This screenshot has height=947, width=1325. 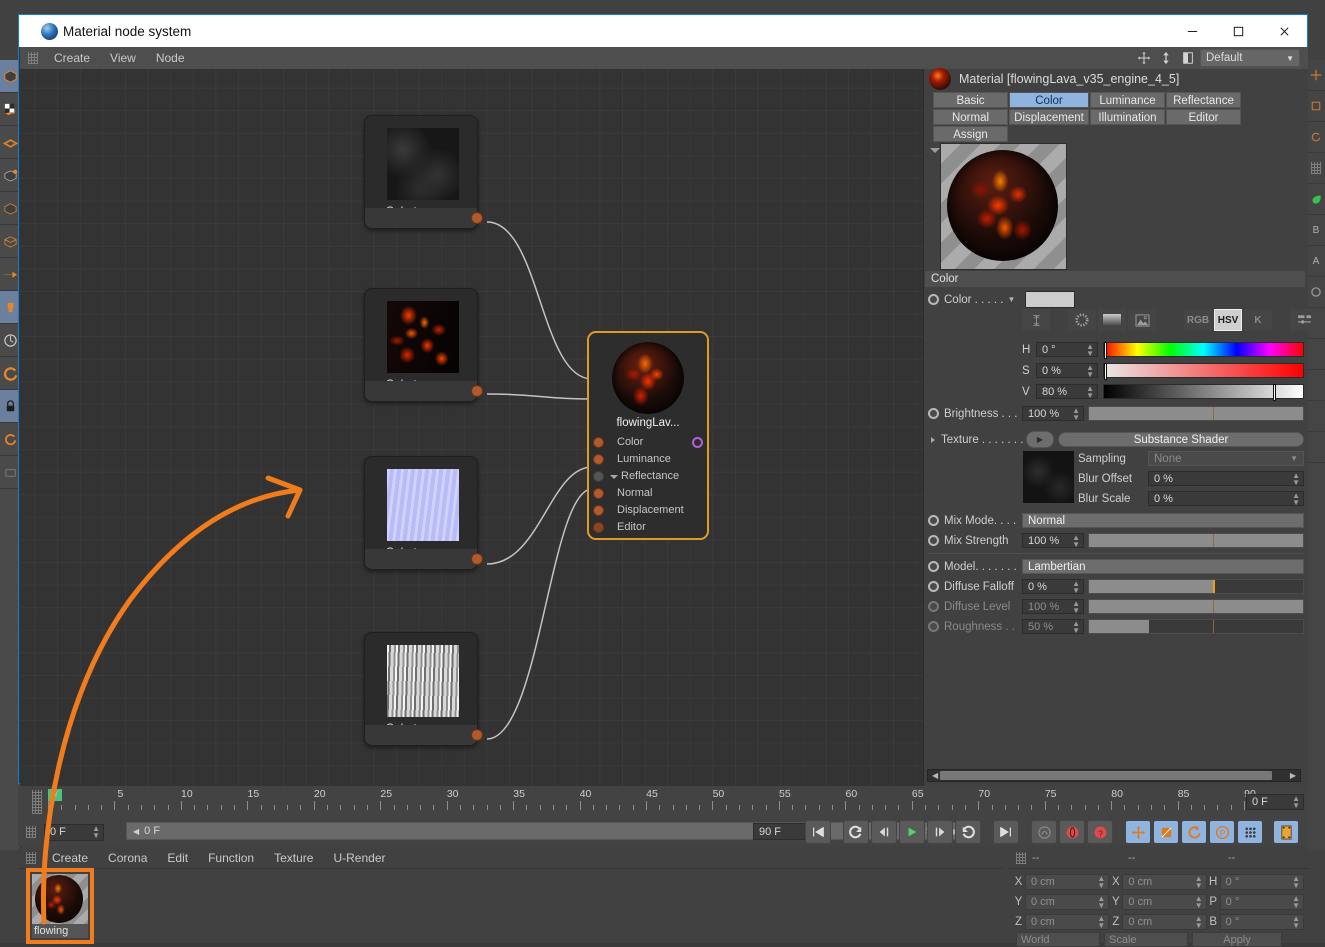 I want to click on value-row: V 80 % ▲ ▼, so click(x=1163, y=392).